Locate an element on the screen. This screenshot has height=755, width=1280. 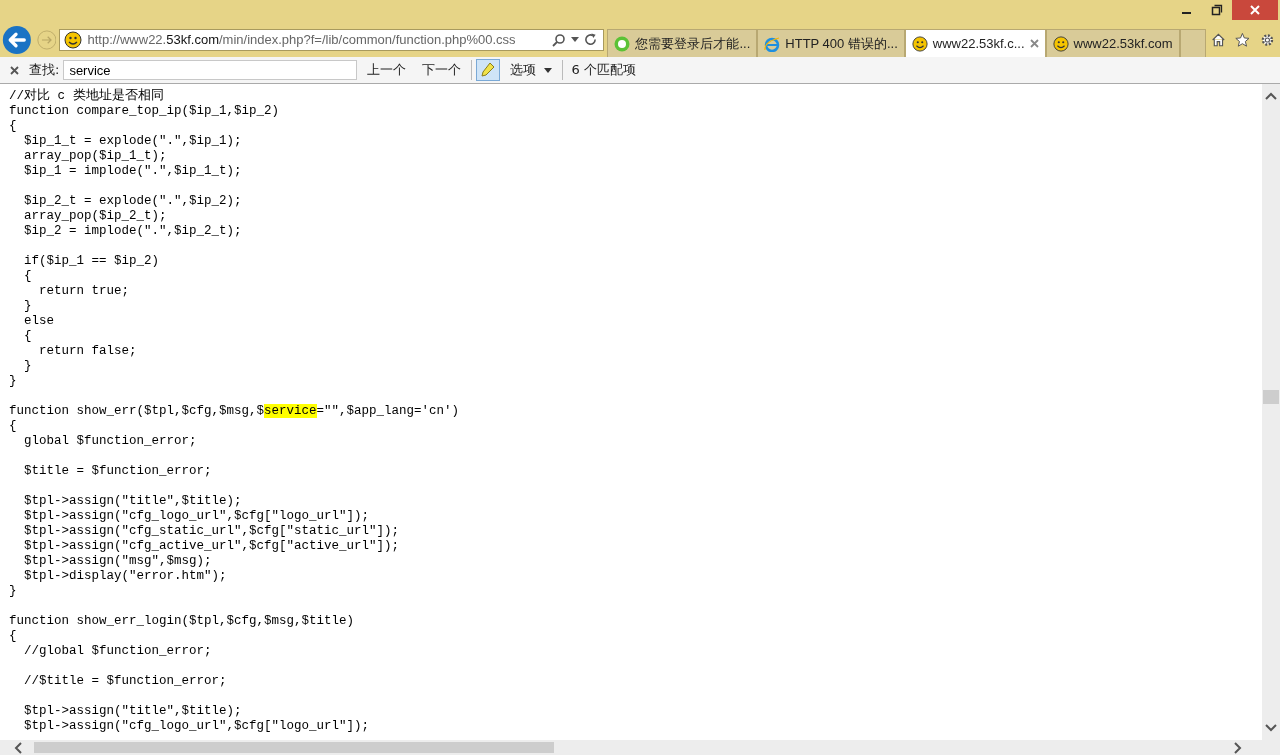
close-tab-icon is located at coordinates (1034, 43).